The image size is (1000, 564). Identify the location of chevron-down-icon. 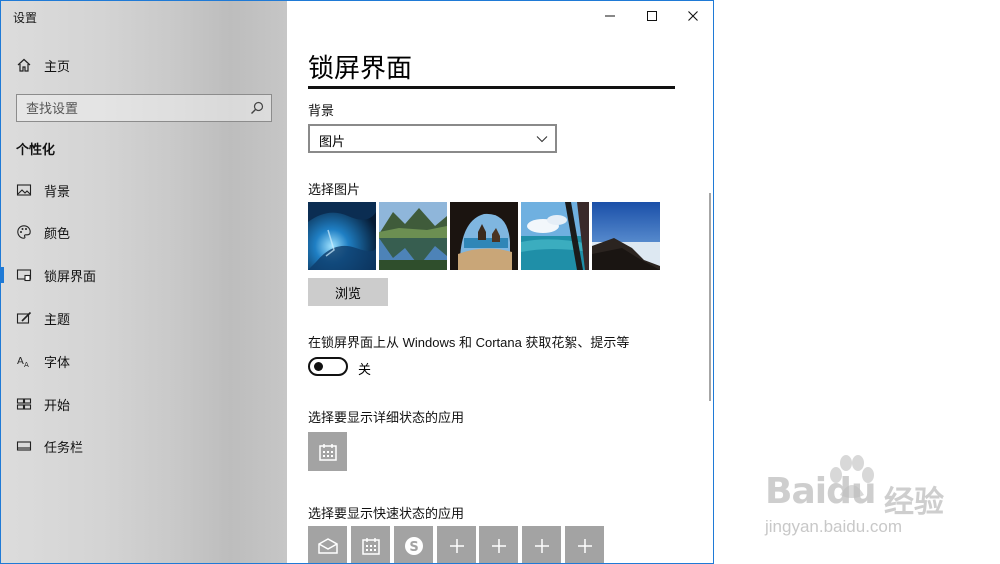
(542, 139).